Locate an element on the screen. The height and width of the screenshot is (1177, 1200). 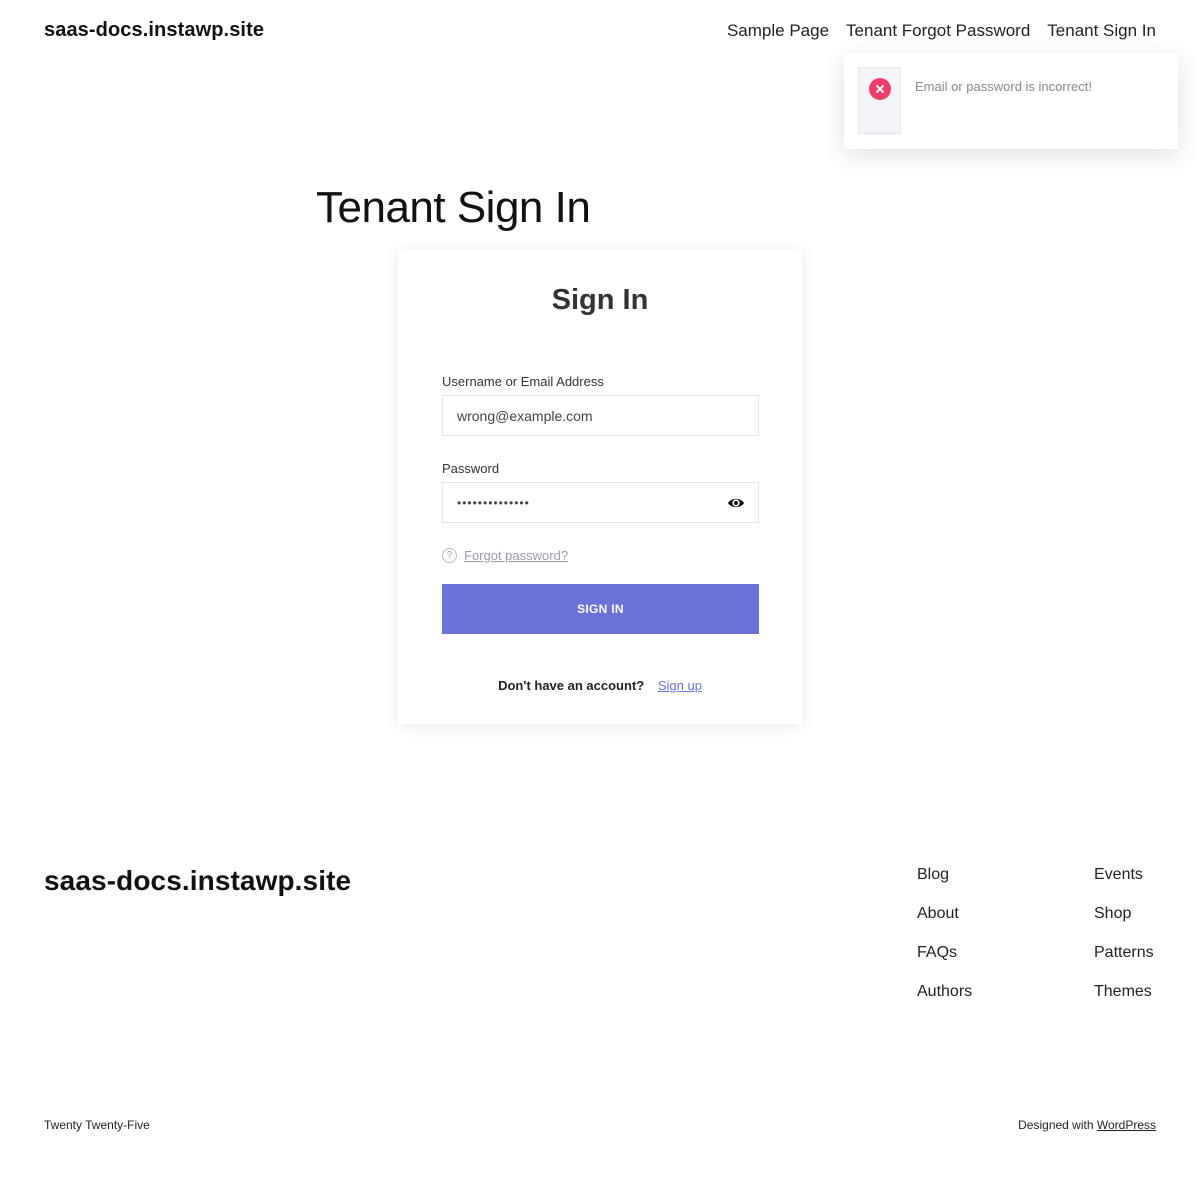
wordpress-link: WordPress is located at coordinates (1126, 1125).